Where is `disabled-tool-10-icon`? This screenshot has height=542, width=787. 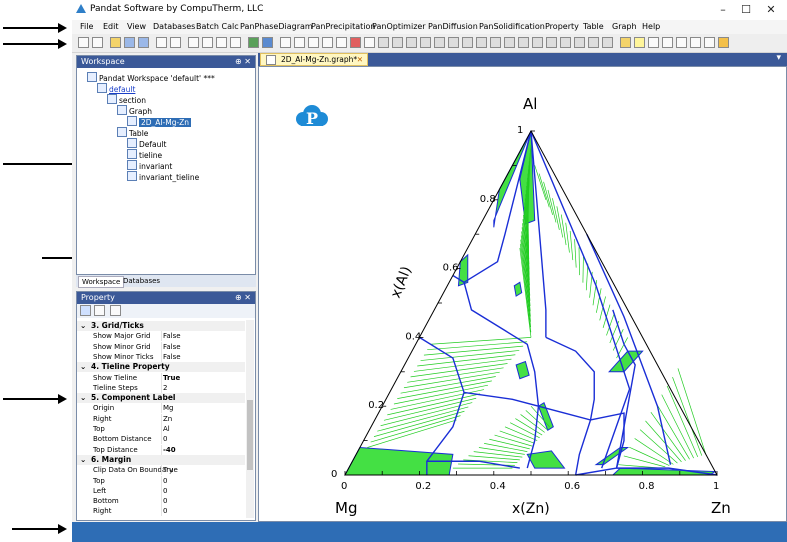
disabled-tool-10-icon is located at coordinates (509, 42).